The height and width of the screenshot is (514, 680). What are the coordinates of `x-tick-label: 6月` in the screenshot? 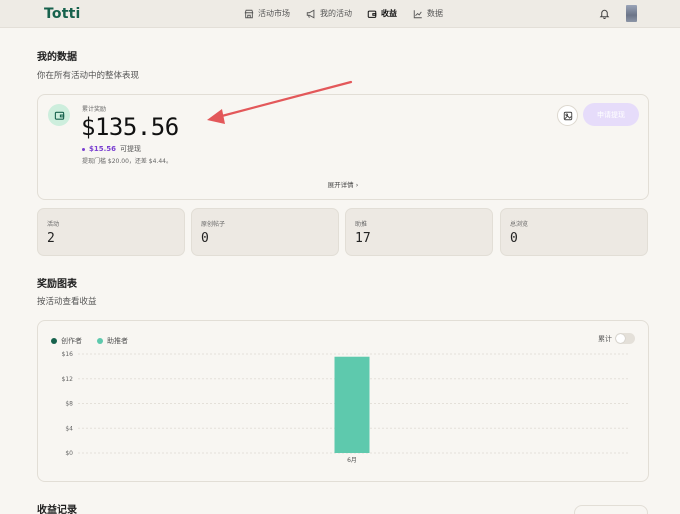 It's located at (352, 460).